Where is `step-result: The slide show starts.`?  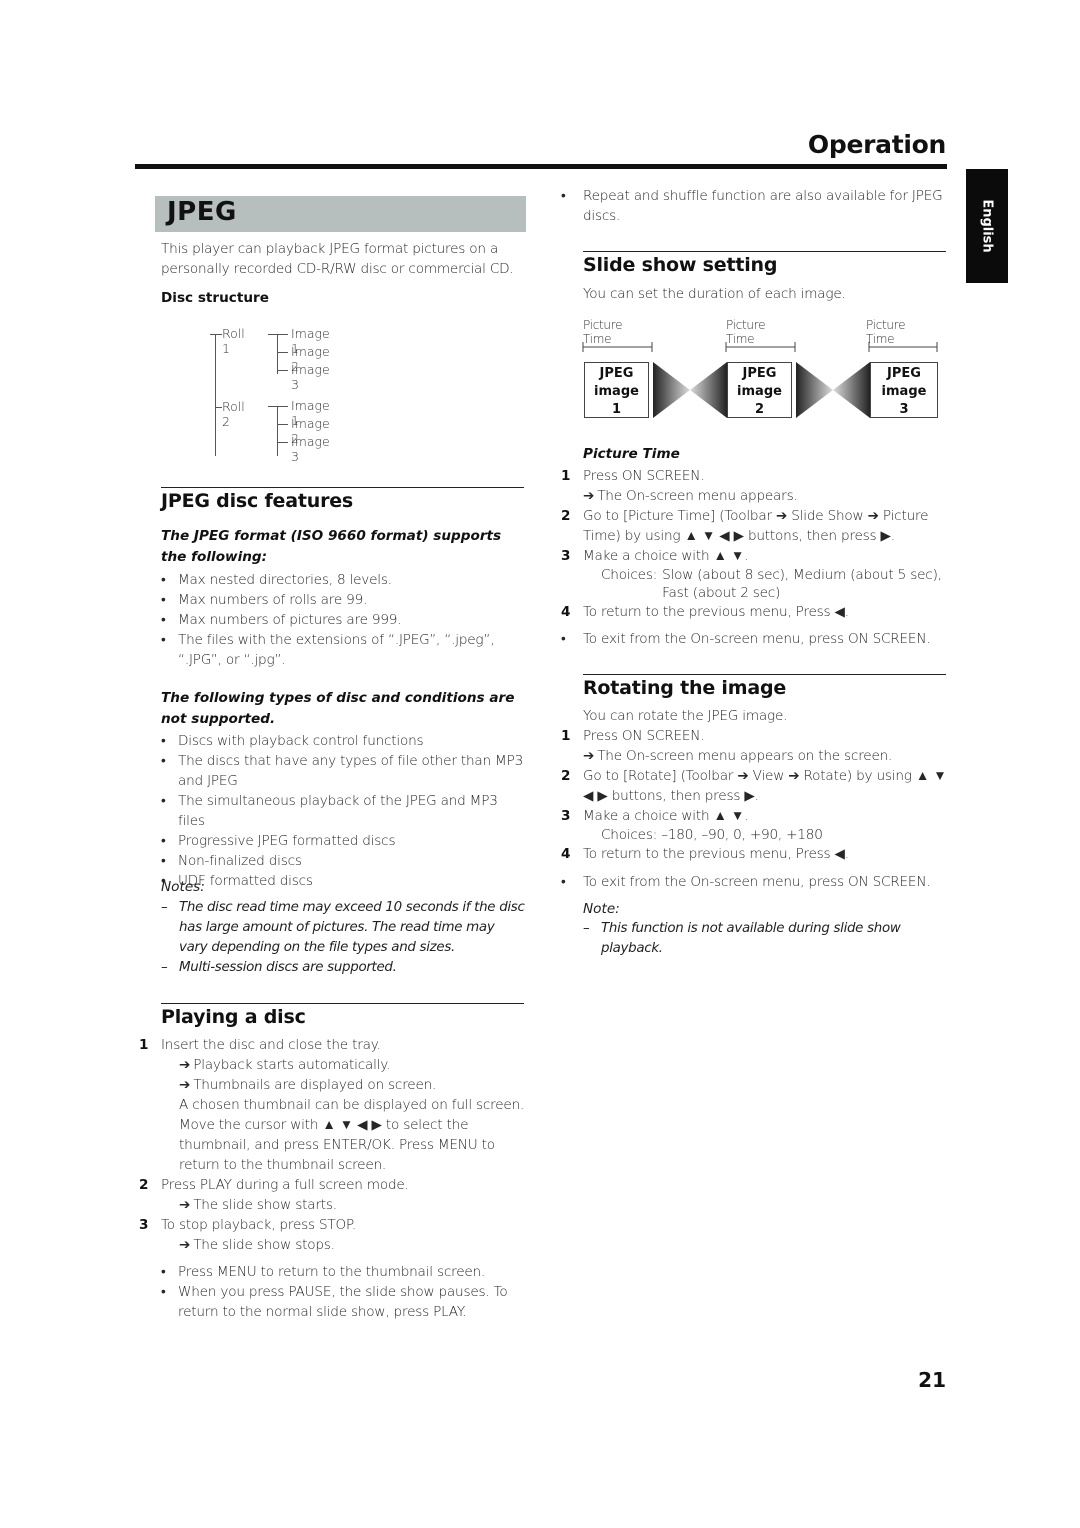 step-result: The slide show starts. is located at coordinates (265, 1205).